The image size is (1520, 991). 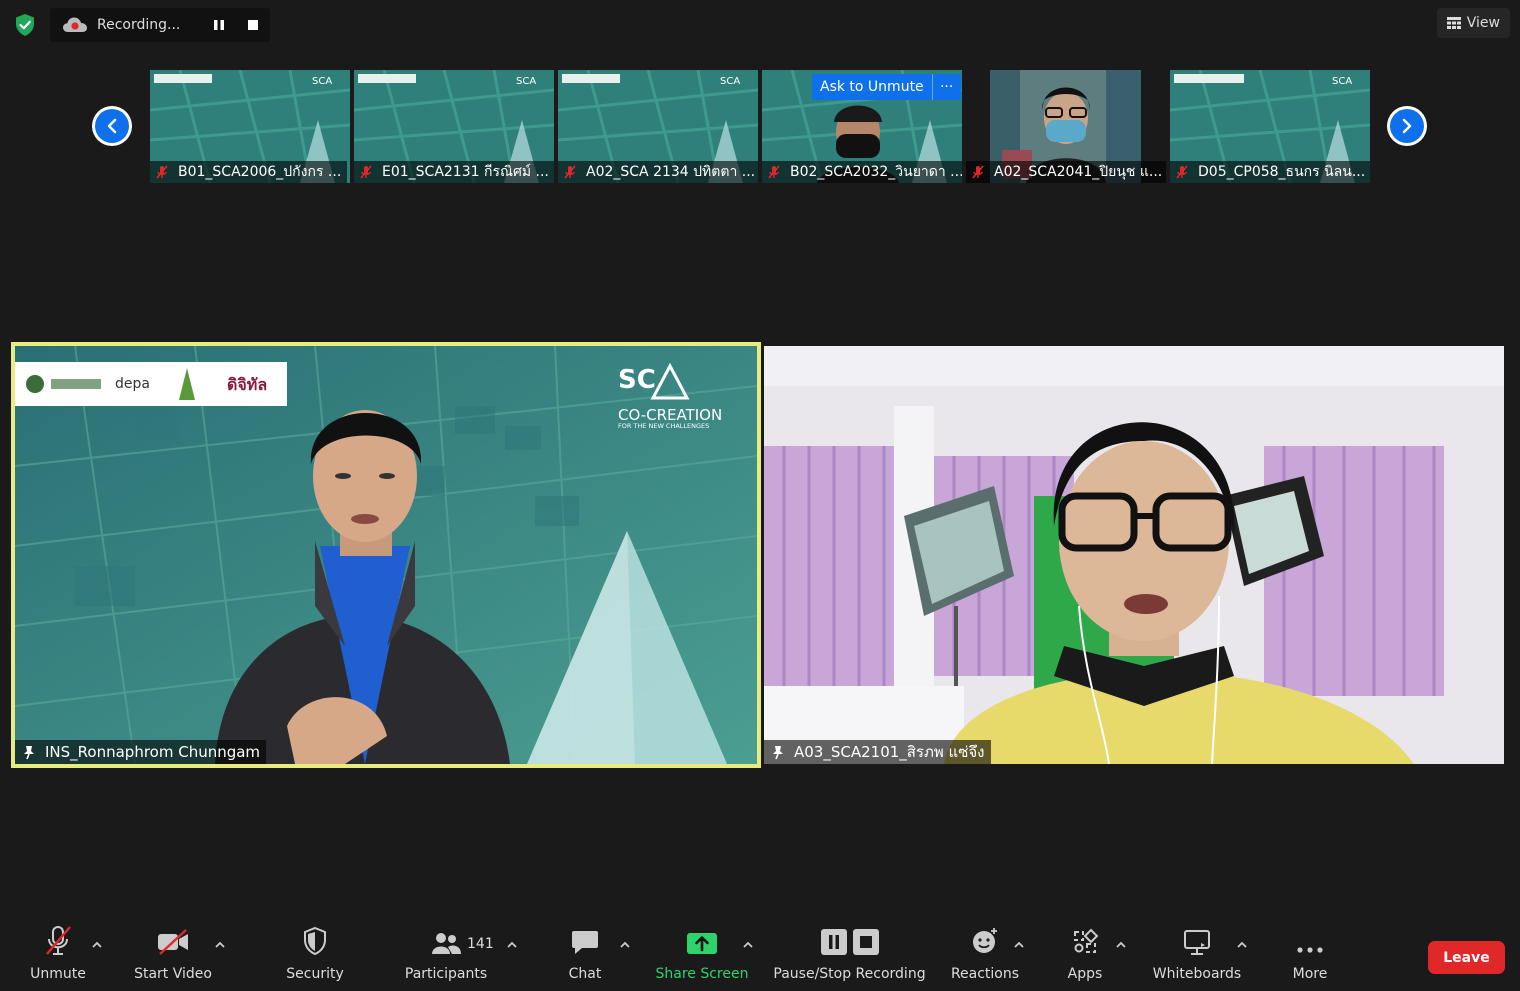 I want to click on more-button: More, so click(x=1310, y=955).